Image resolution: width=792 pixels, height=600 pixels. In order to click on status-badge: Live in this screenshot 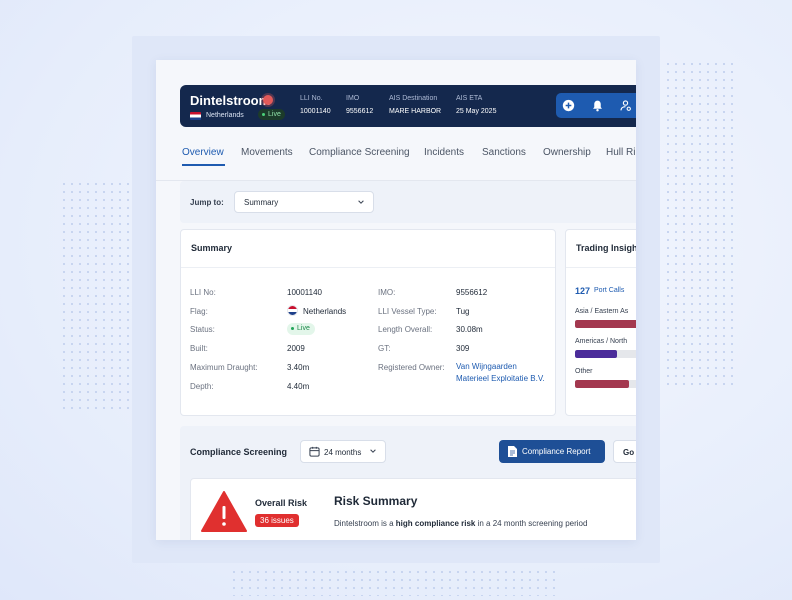, I will do `click(301, 329)`.